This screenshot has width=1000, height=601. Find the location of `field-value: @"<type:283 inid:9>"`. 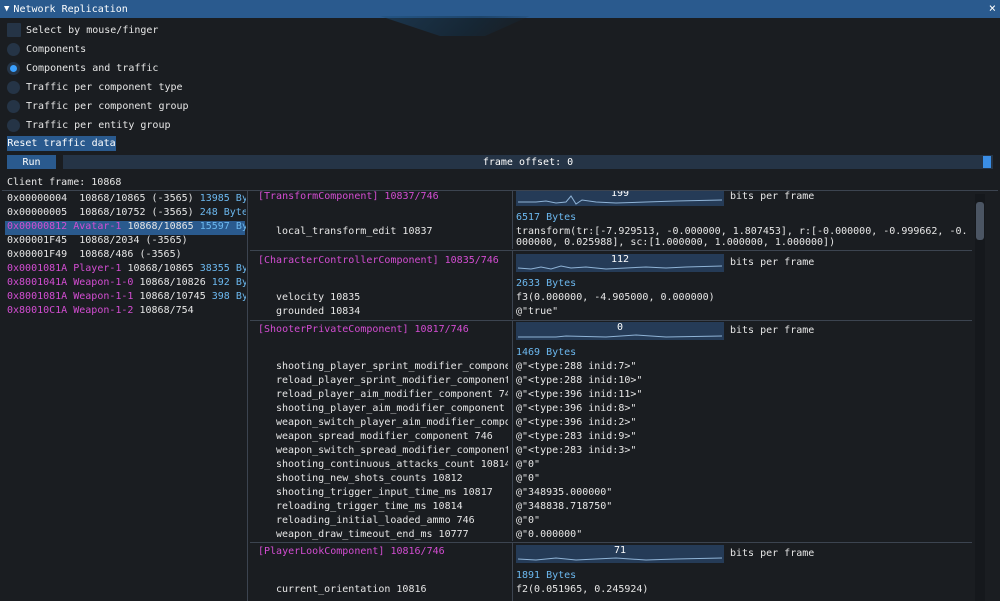

field-value: @"<type:283 inid:9>" is located at coordinates (576, 436).